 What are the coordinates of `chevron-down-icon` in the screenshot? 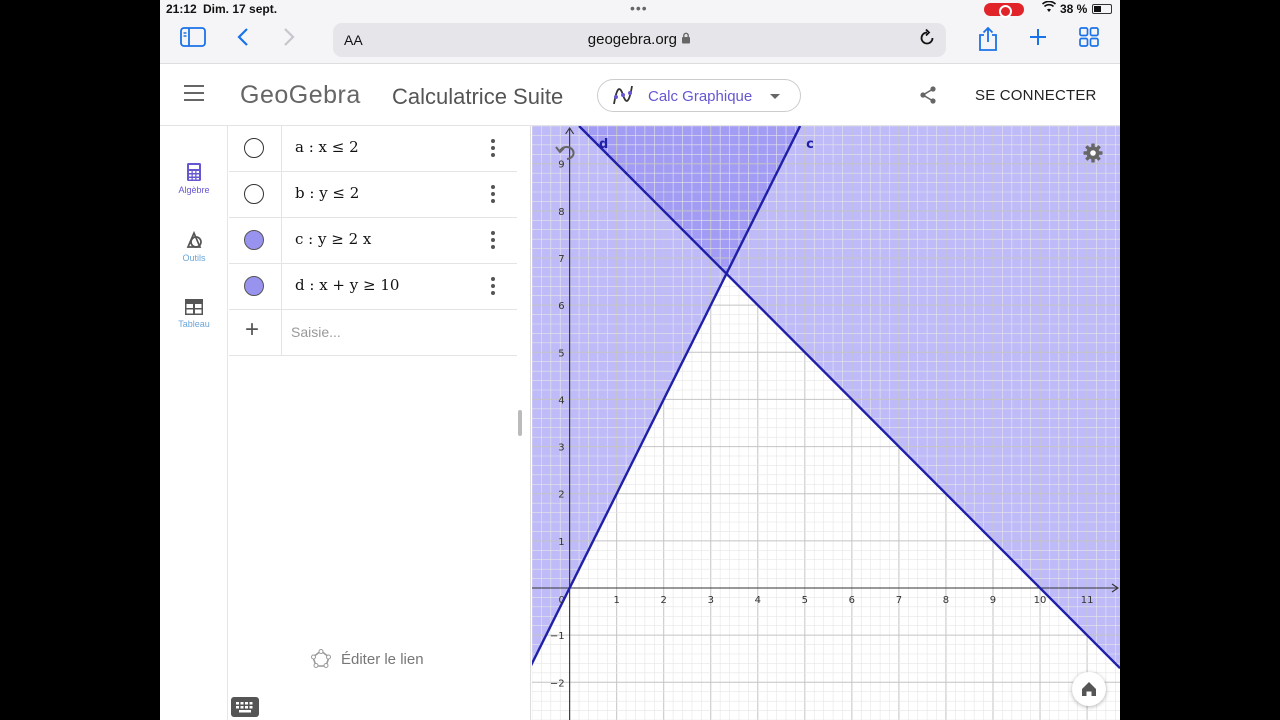 It's located at (775, 96).